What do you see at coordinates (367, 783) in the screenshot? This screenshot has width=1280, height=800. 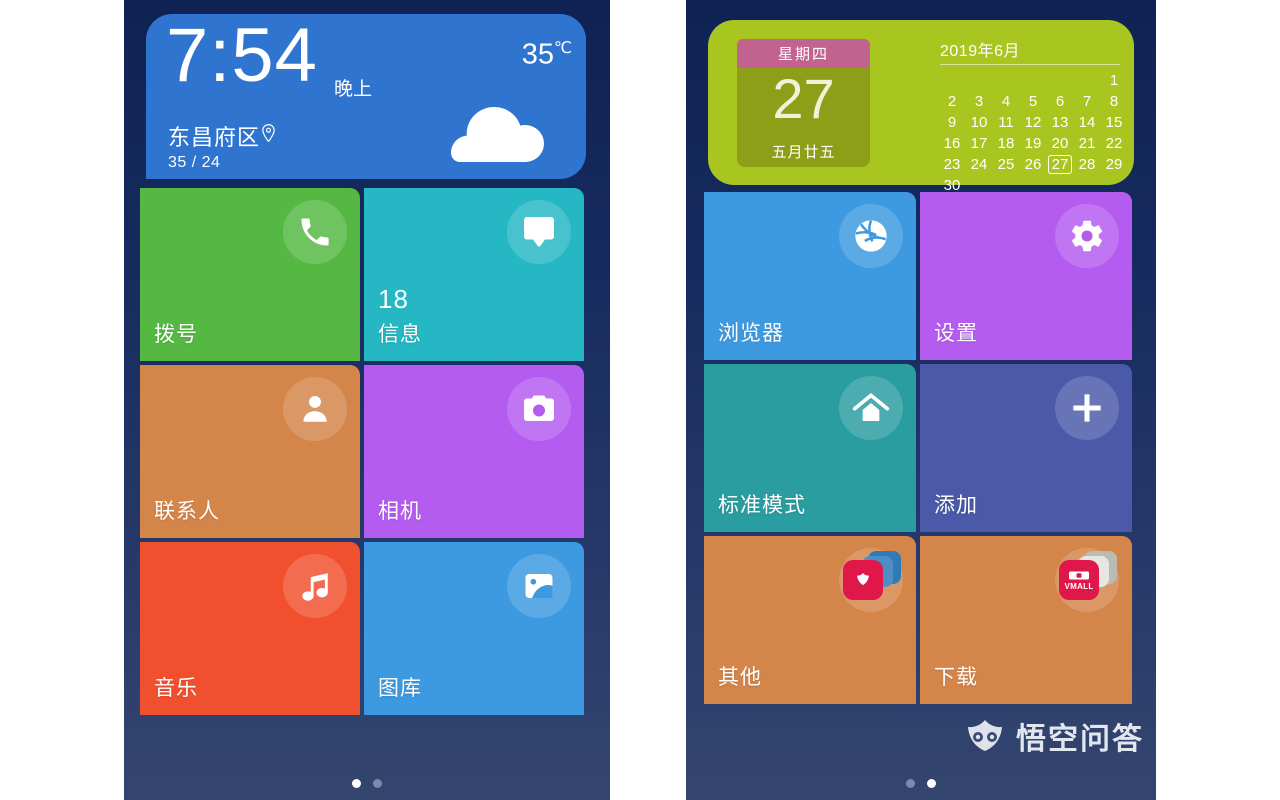 I see `left-page-indicator` at bounding box center [367, 783].